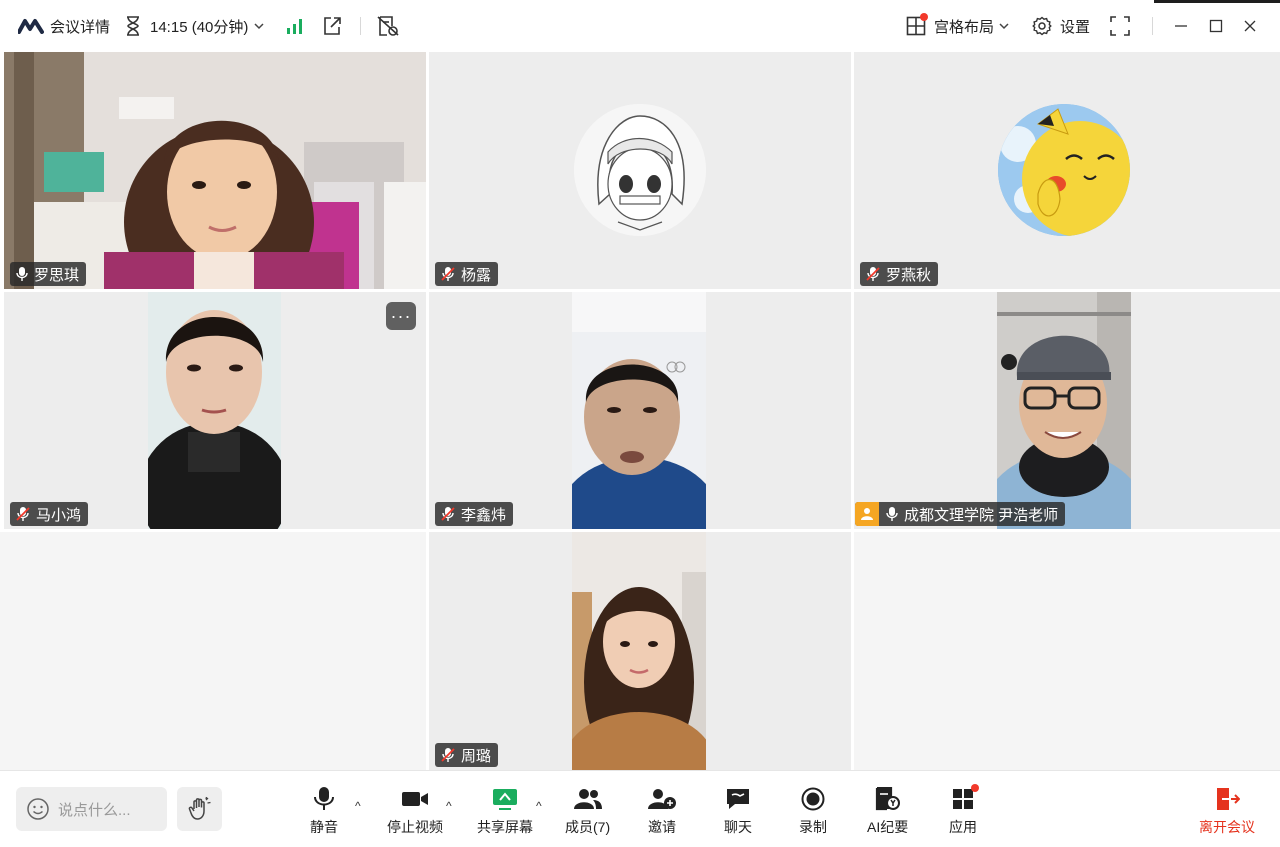 Image resolution: width=1280 pixels, height=847 pixels. I want to click on participant-label: 成都文理学院 尹浩老师, so click(960, 514).